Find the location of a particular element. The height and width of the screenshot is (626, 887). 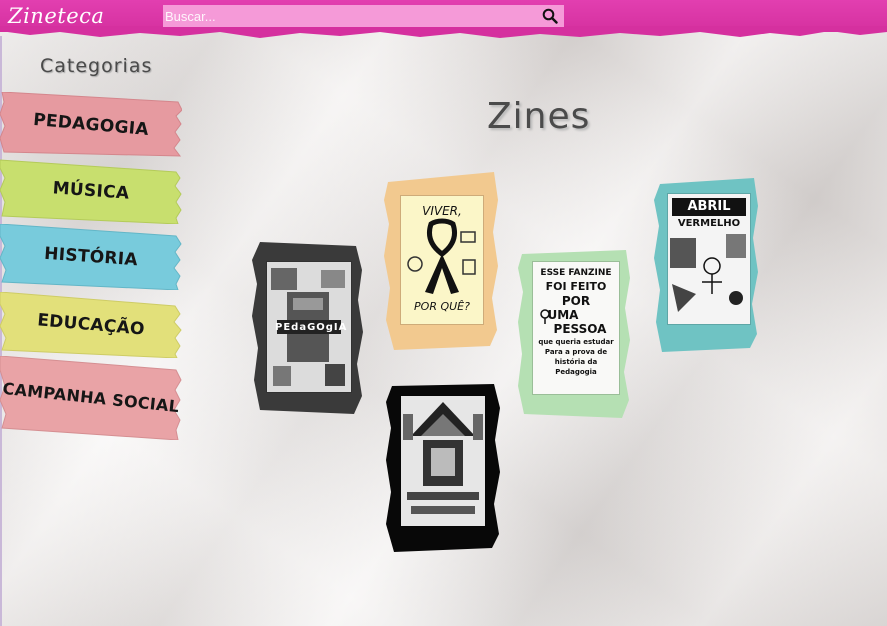

zine-card-pedagogia: PEdaGOgIA is located at coordinates (308, 328).